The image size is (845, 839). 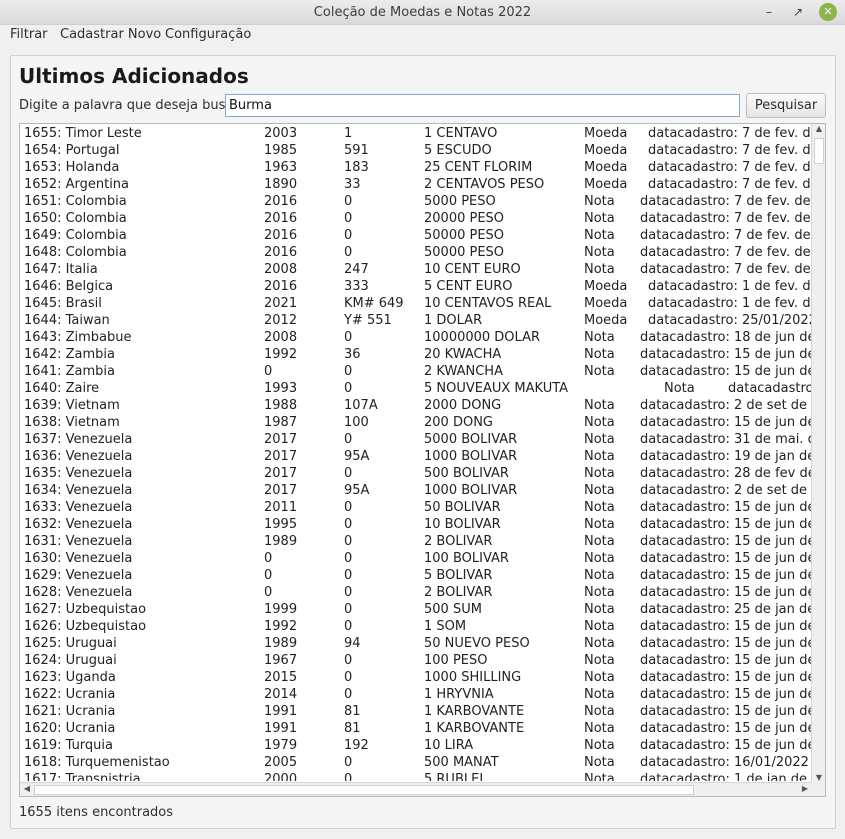 What do you see at coordinates (769, 12) in the screenshot?
I see `minimize-icon: –` at bounding box center [769, 12].